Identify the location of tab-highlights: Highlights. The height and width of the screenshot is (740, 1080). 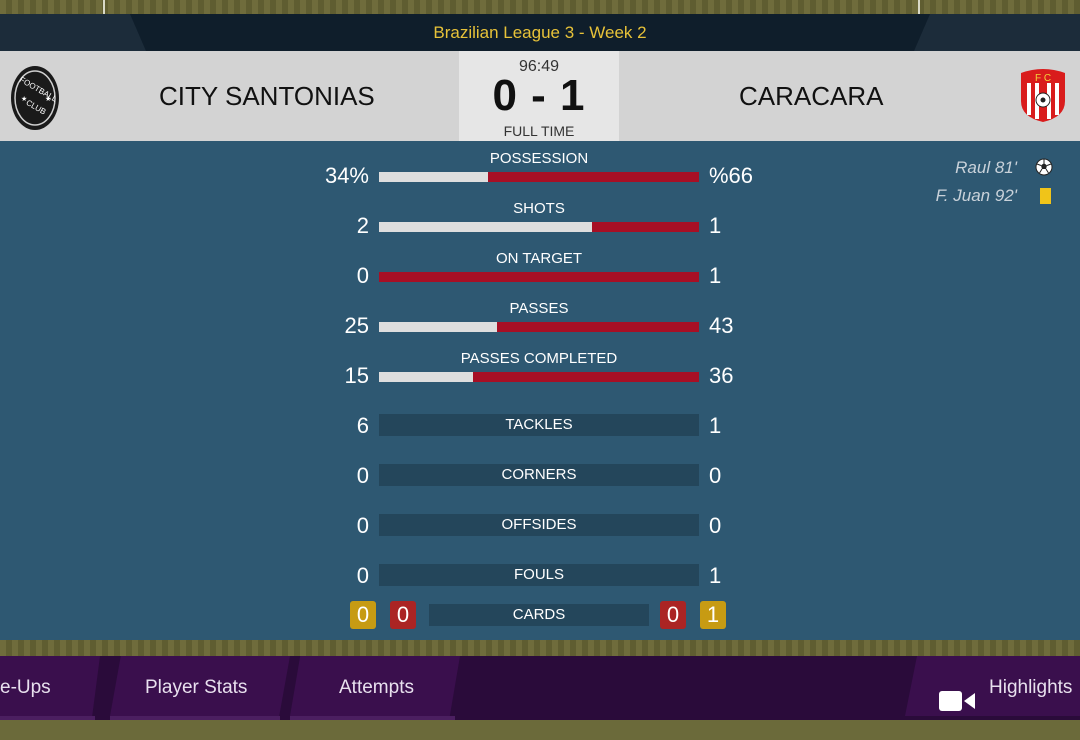
(1009, 688).